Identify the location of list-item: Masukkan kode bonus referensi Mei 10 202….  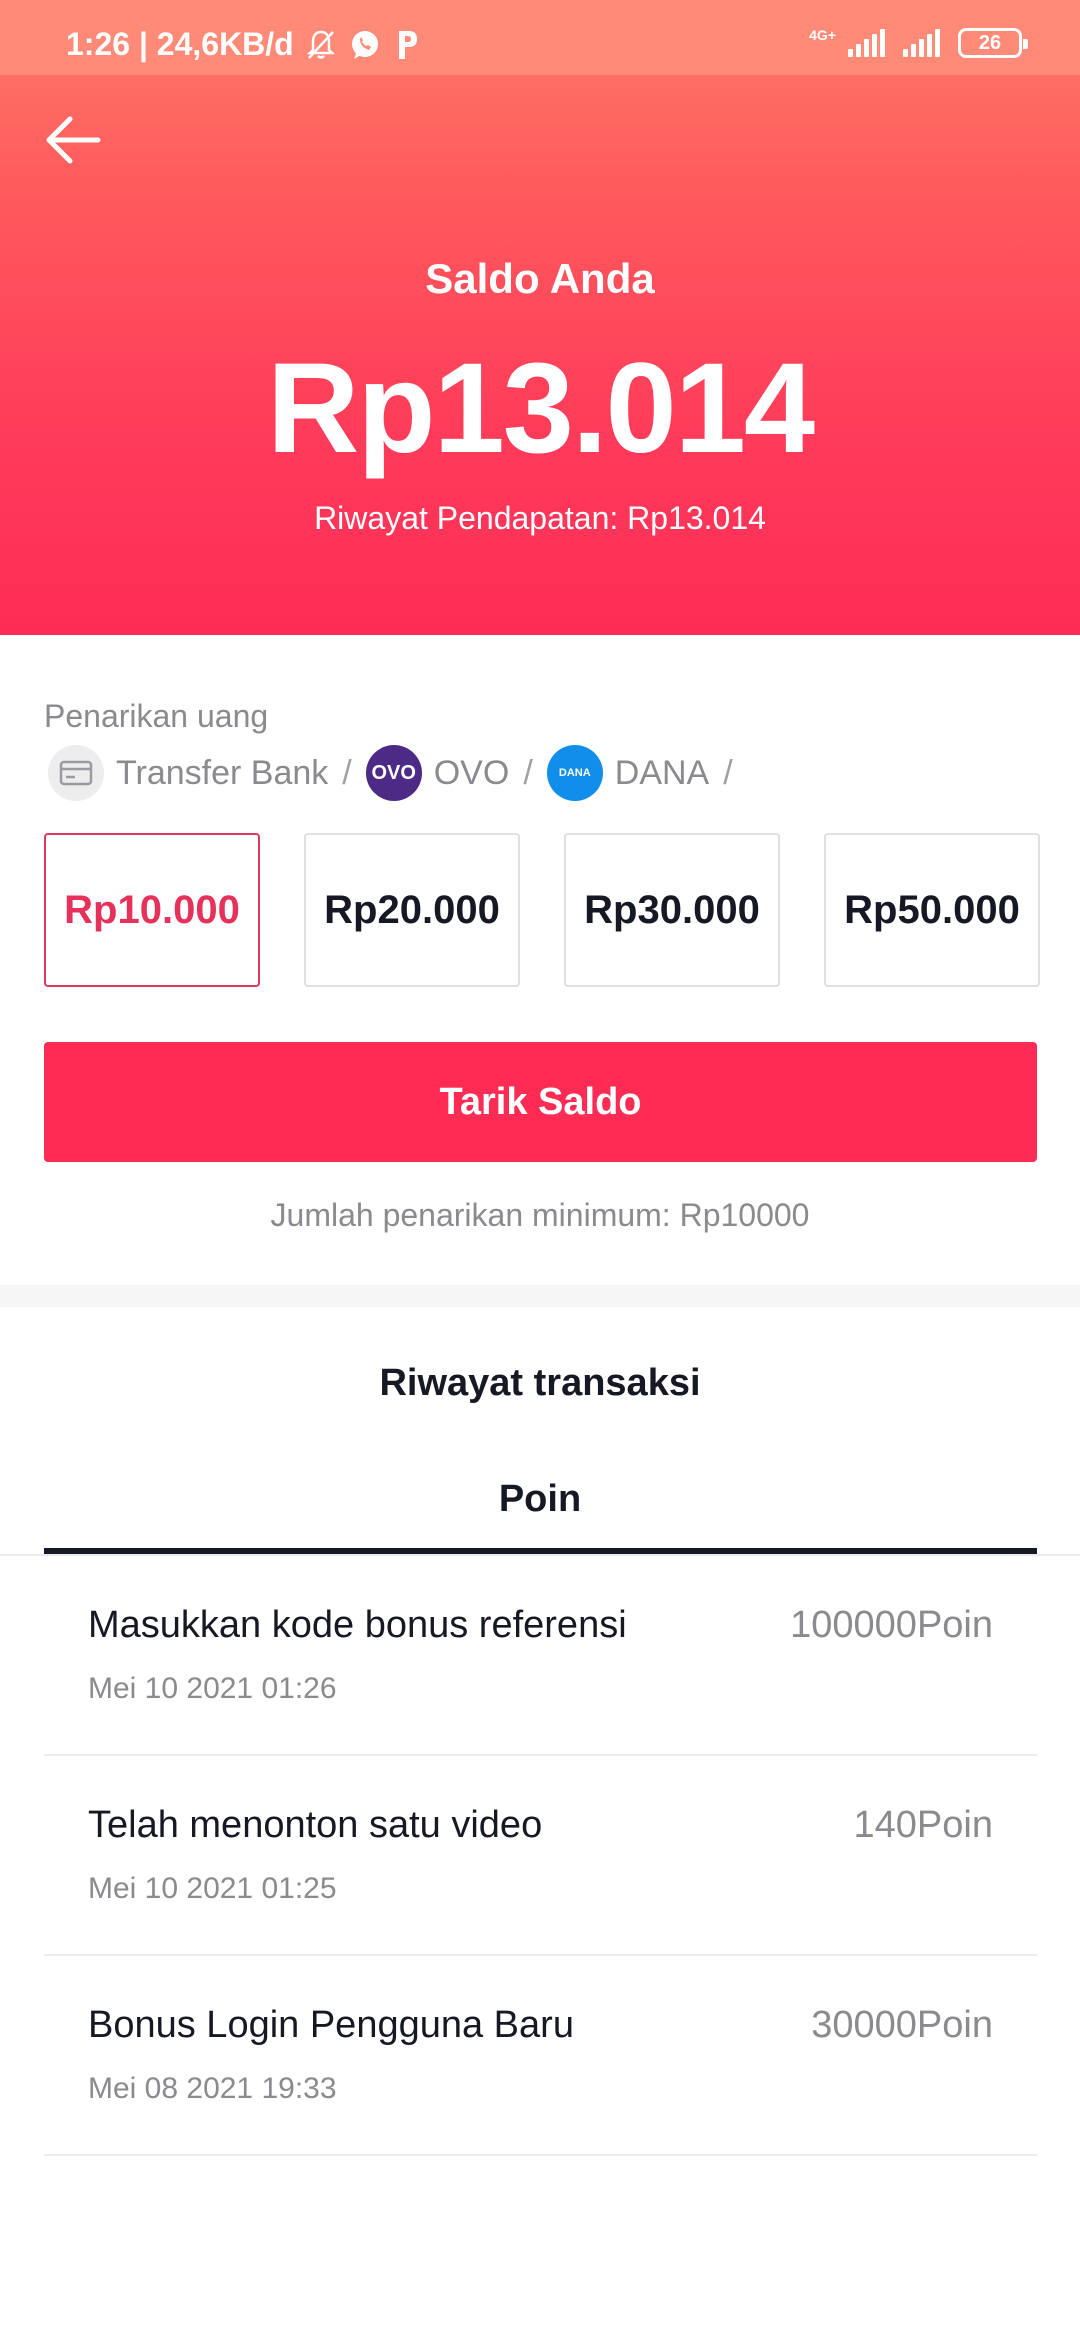
(540, 1656).